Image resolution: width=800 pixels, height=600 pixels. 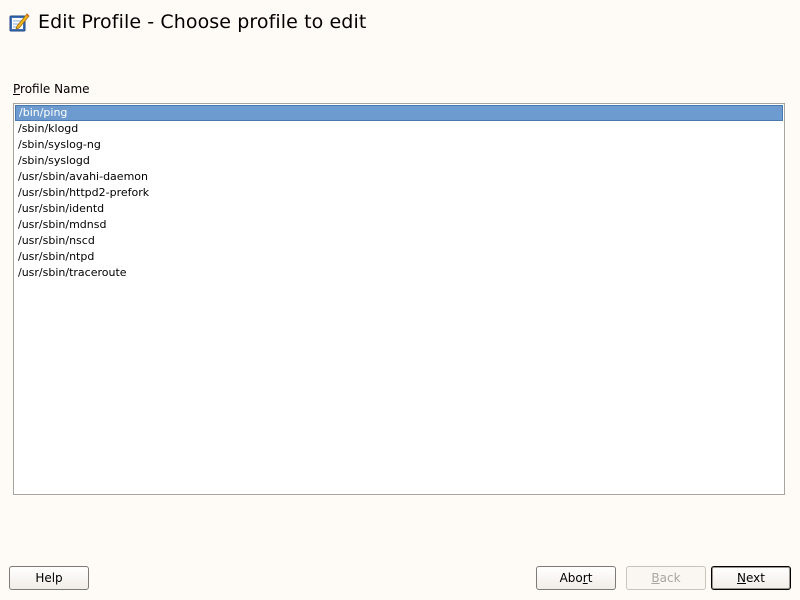 I want to click on help-button: Help, so click(x=49, y=578).